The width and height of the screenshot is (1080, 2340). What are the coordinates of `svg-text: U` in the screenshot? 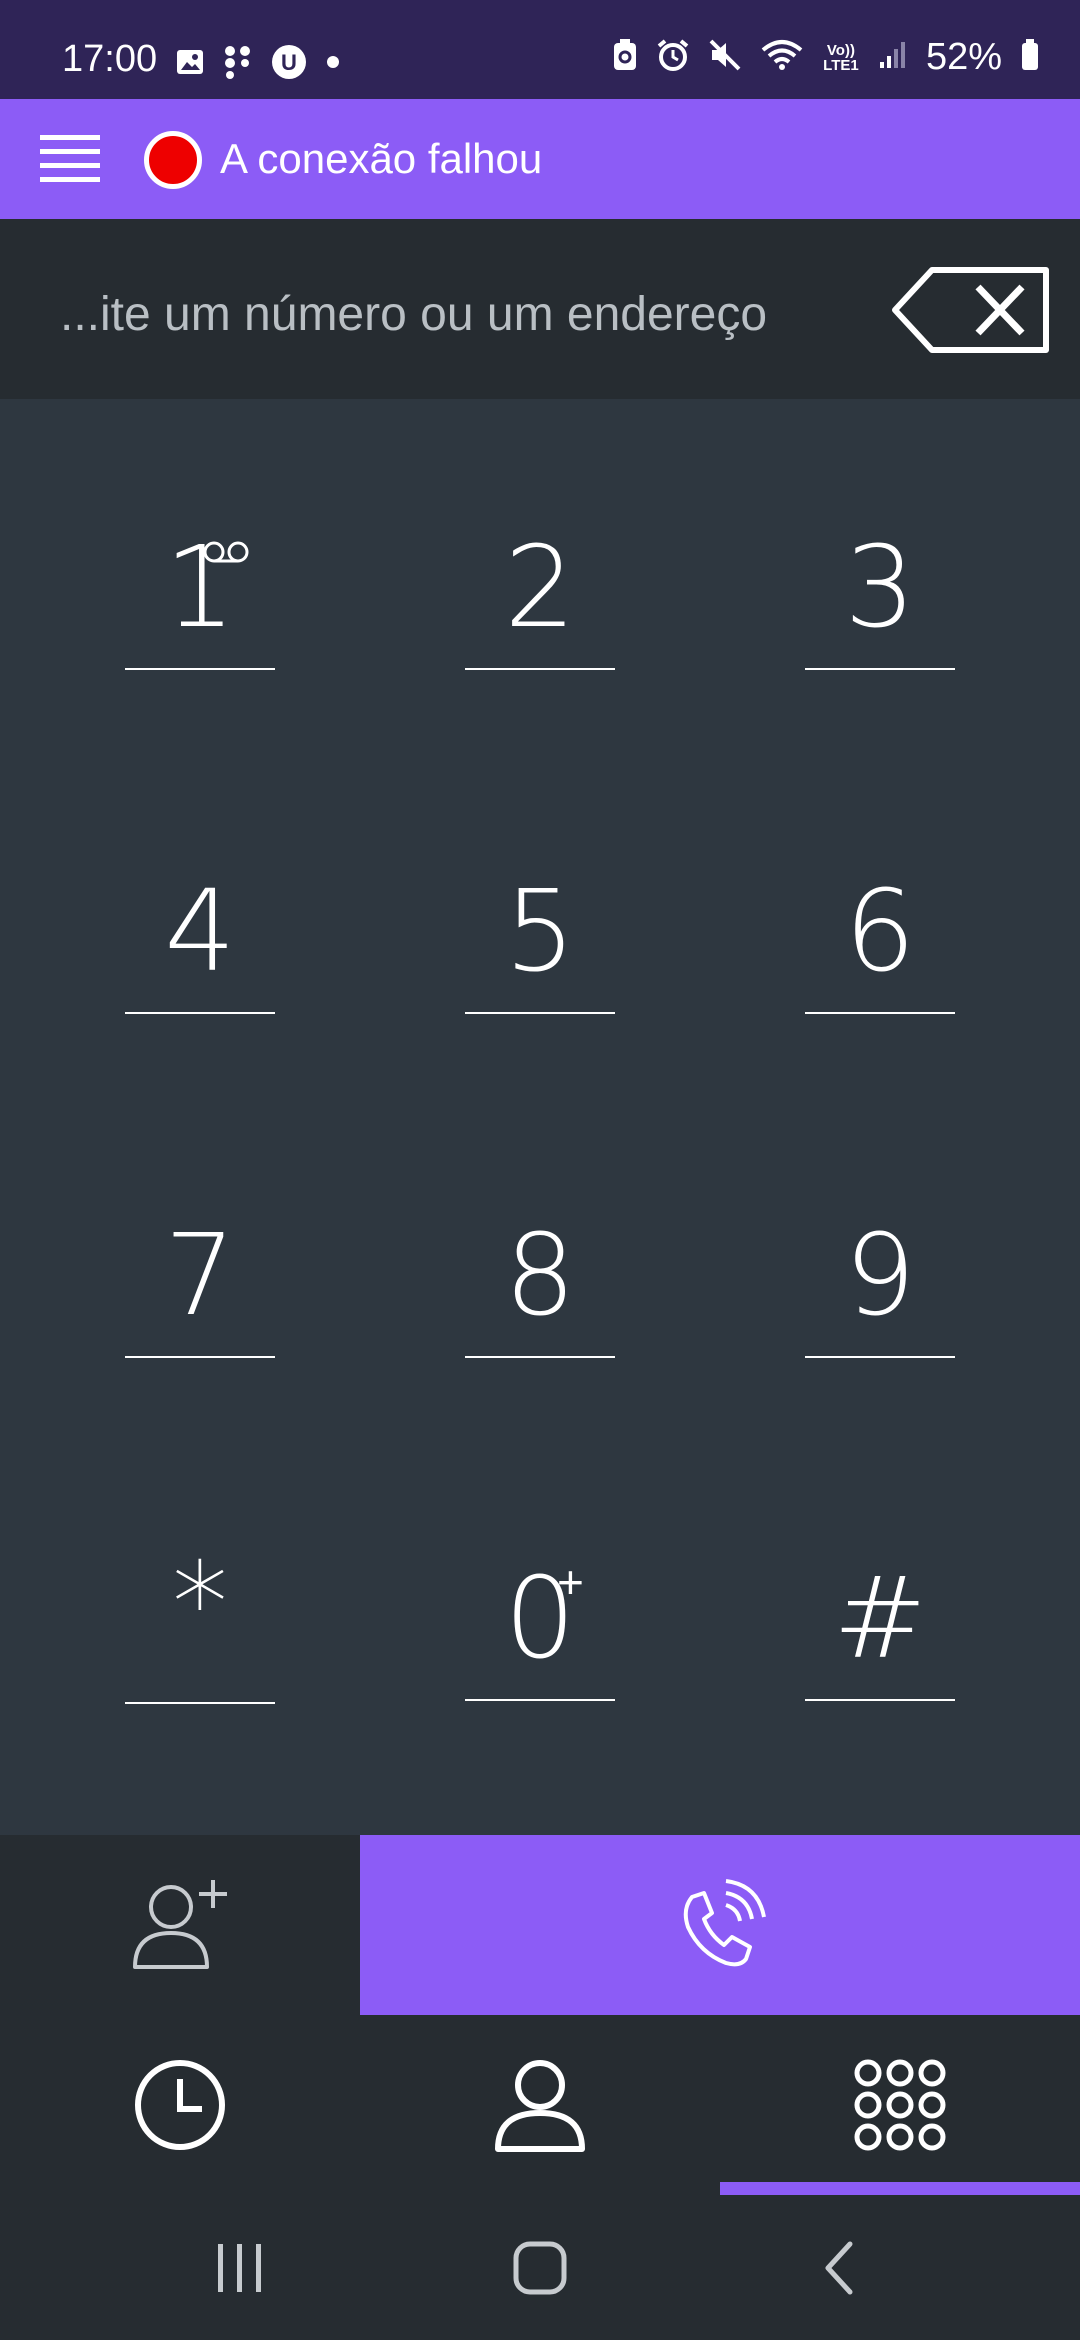 It's located at (289, 62).